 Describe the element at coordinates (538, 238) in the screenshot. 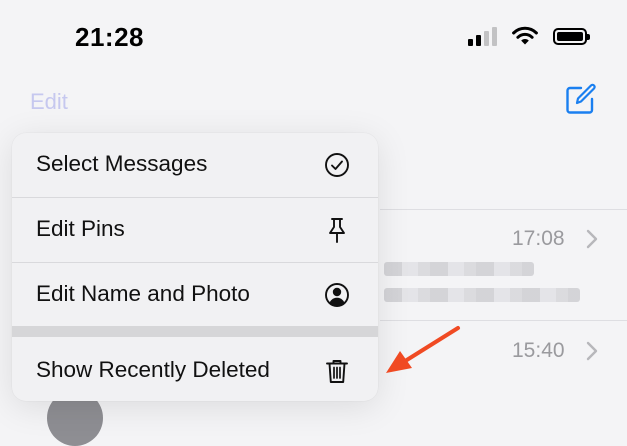

I see `message-time: 17:08` at that location.